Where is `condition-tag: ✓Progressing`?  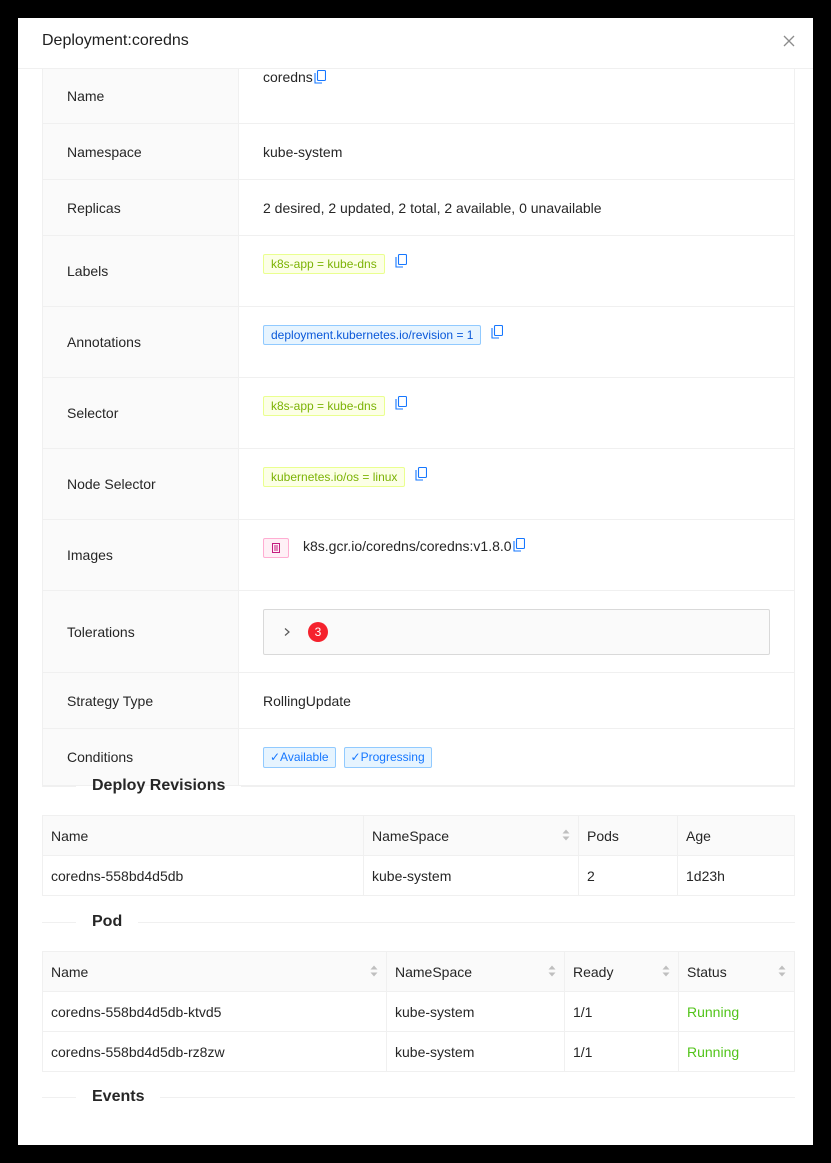
condition-tag: ✓Progressing is located at coordinates (387, 757).